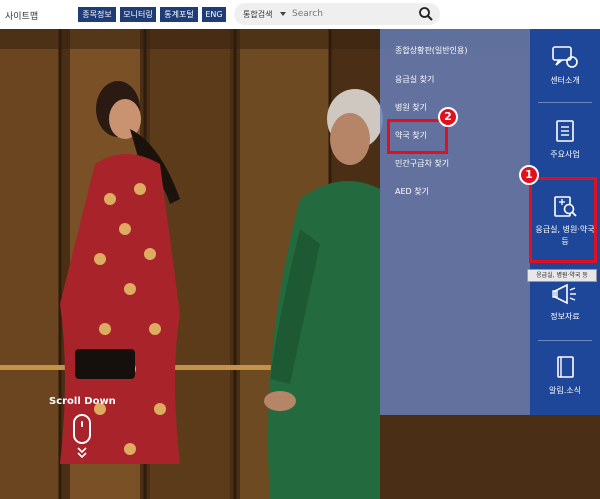 The width and height of the screenshot is (600, 499). What do you see at coordinates (426, 14) in the screenshot?
I see `search-icon` at bounding box center [426, 14].